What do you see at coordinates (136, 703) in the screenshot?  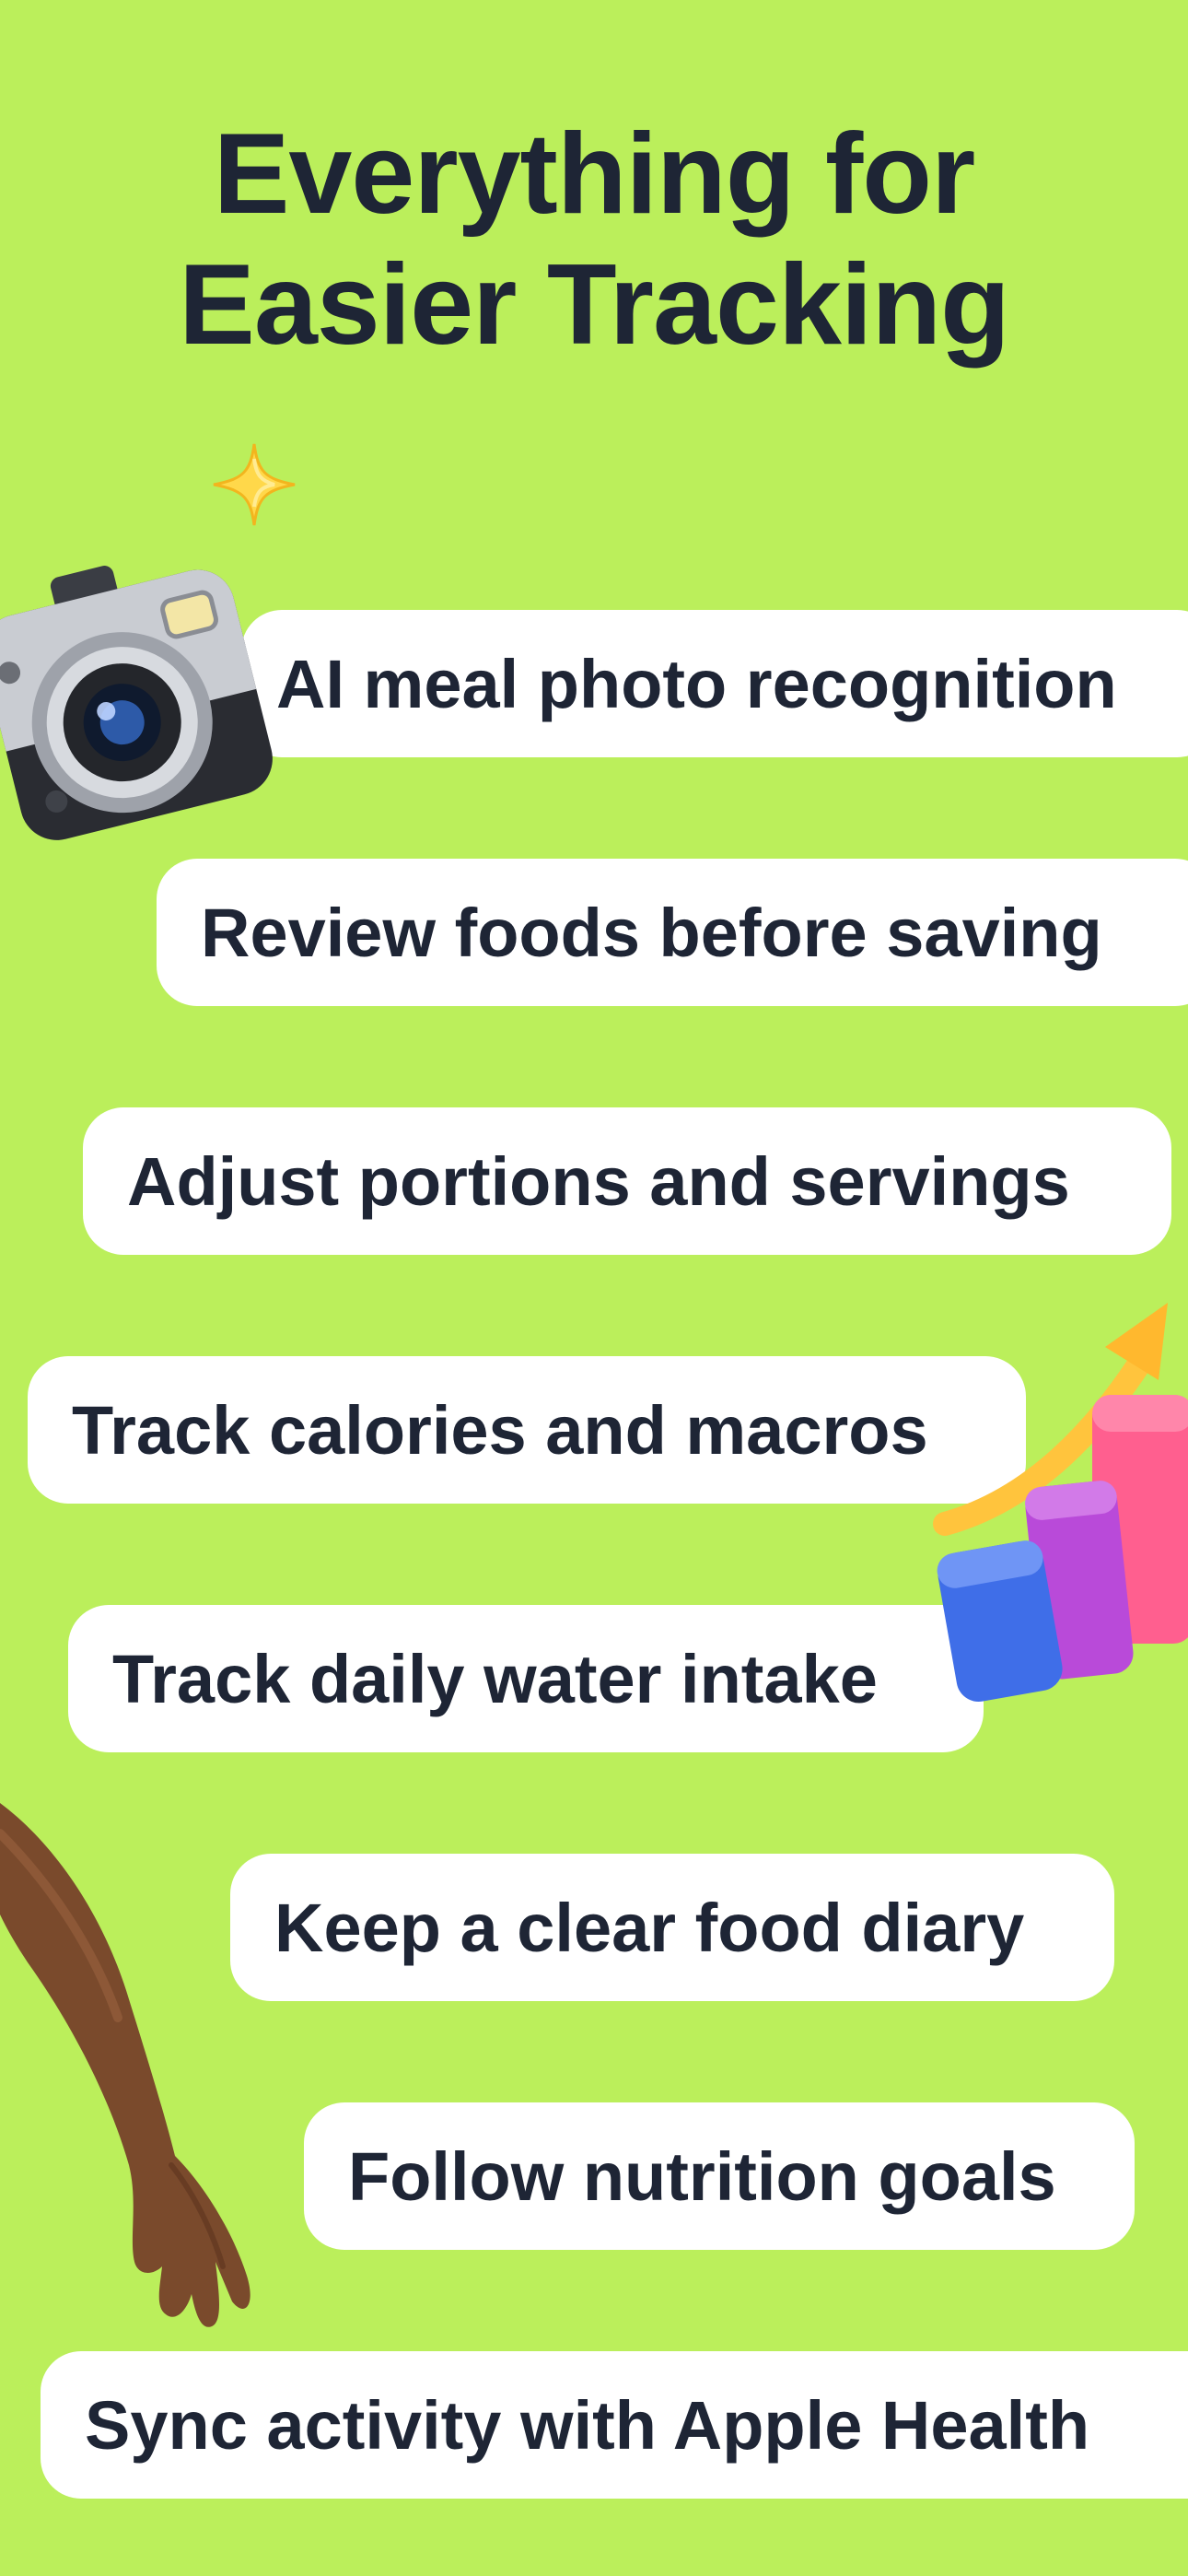 I see `camera-icon` at bounding box center [136, 703].